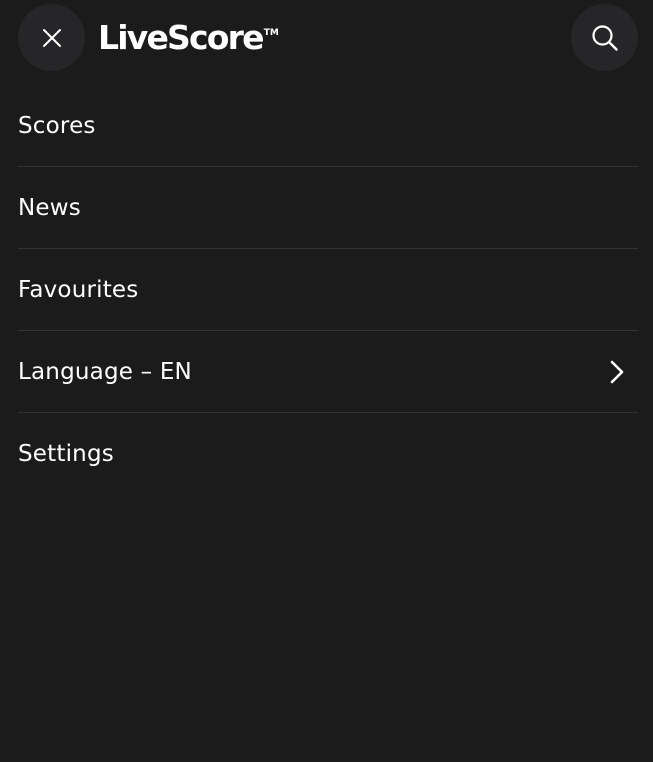 This screenshot has height=762, width=653. I want to click on menu-item-label: Settings, so click(66, 454).